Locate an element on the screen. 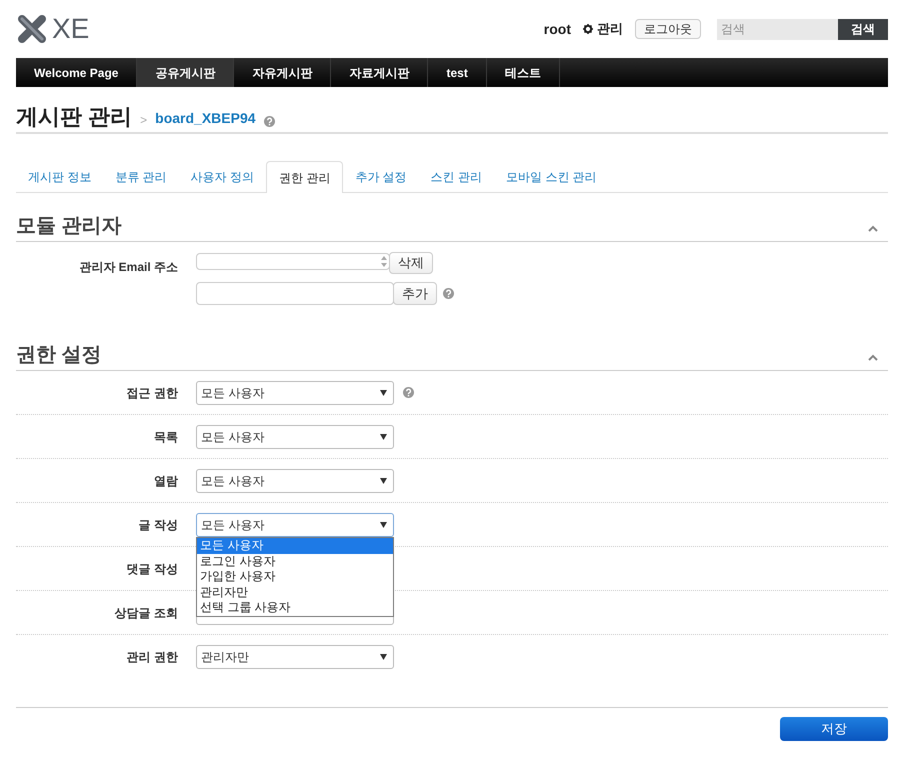  field-label: 글 작성 is located at coordinates (158, 525).